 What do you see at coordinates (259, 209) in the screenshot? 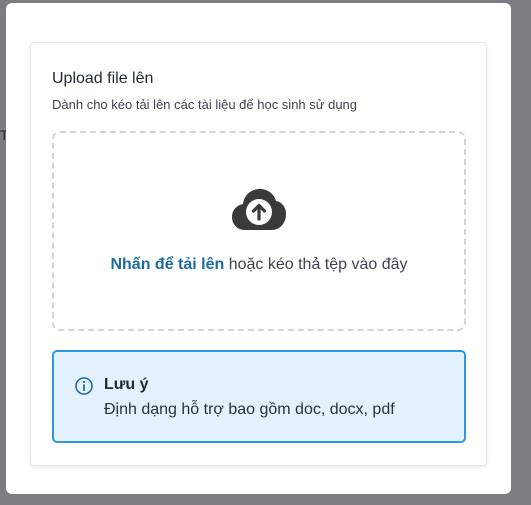
I see `cloud-upload-icon` at bounding box center [259, 209].